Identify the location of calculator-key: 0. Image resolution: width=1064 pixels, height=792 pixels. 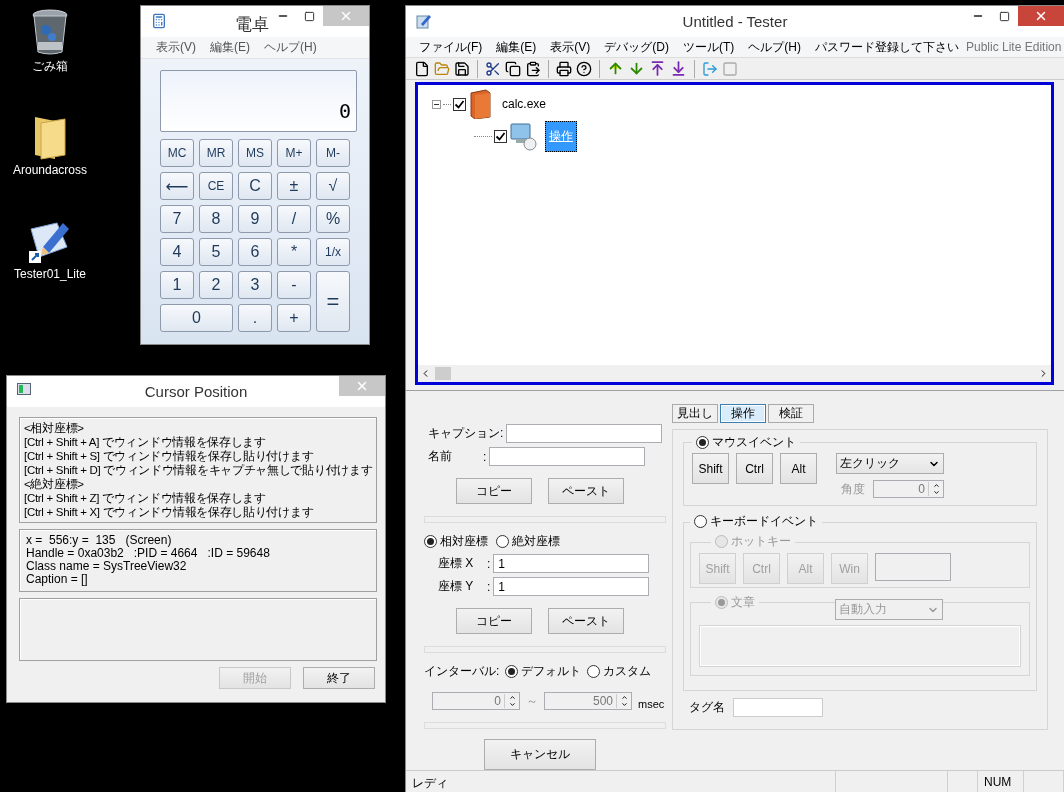
(196, 318).